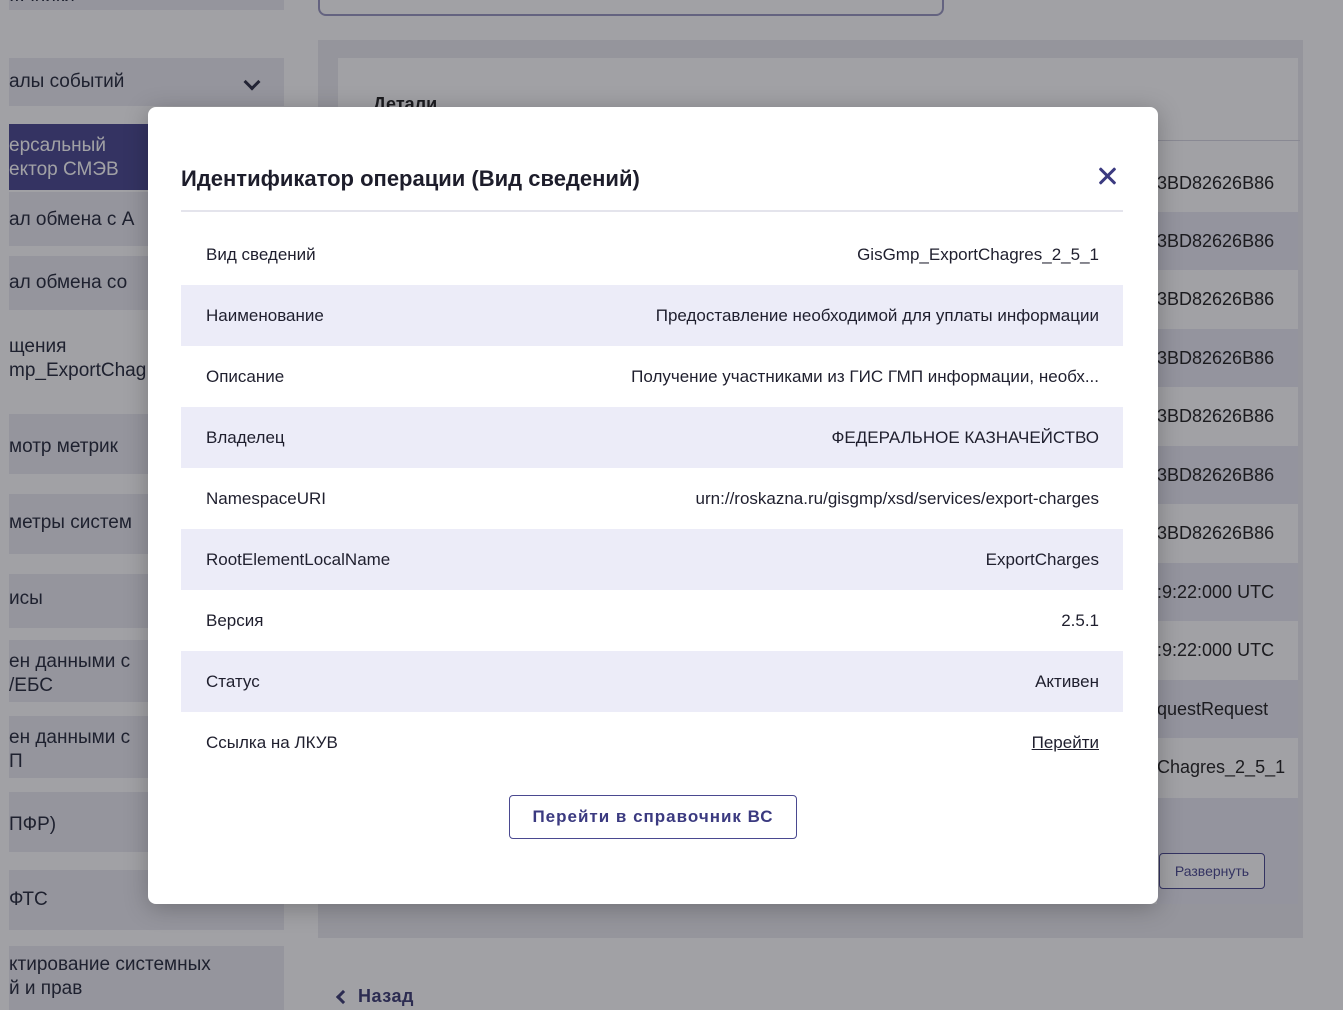 Image resolution: width=1343 pixels, height=1010 pixels. I want to click on divider, so click(652, 211).